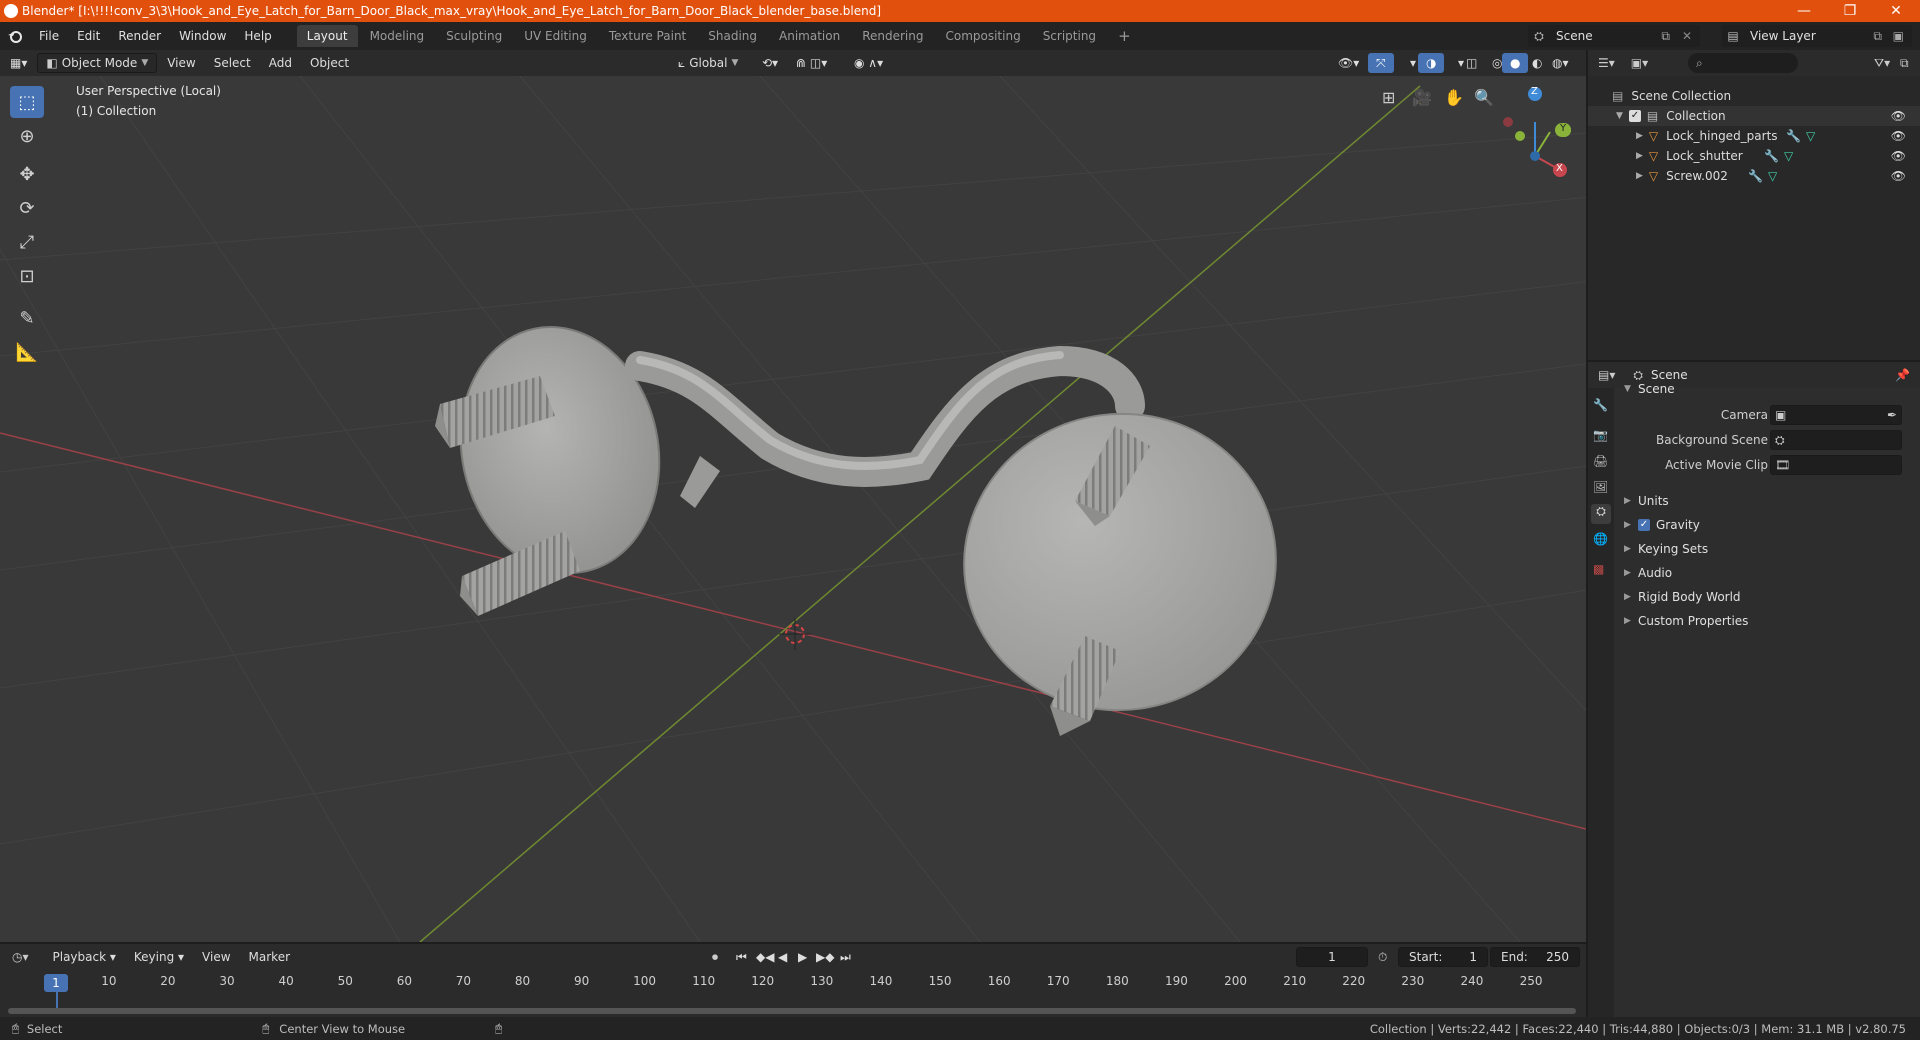  Describe the element at coordinates (741, 957) in the screenshot. I see `jump-start-icon: ⏮` at that location.